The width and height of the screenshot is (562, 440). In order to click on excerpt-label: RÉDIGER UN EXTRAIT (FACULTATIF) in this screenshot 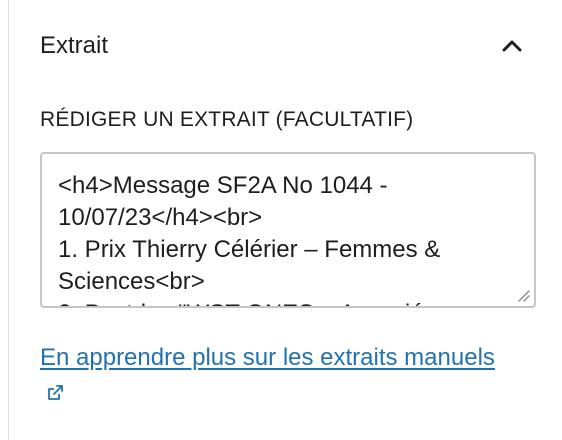, I will do `click(227, 119)`.